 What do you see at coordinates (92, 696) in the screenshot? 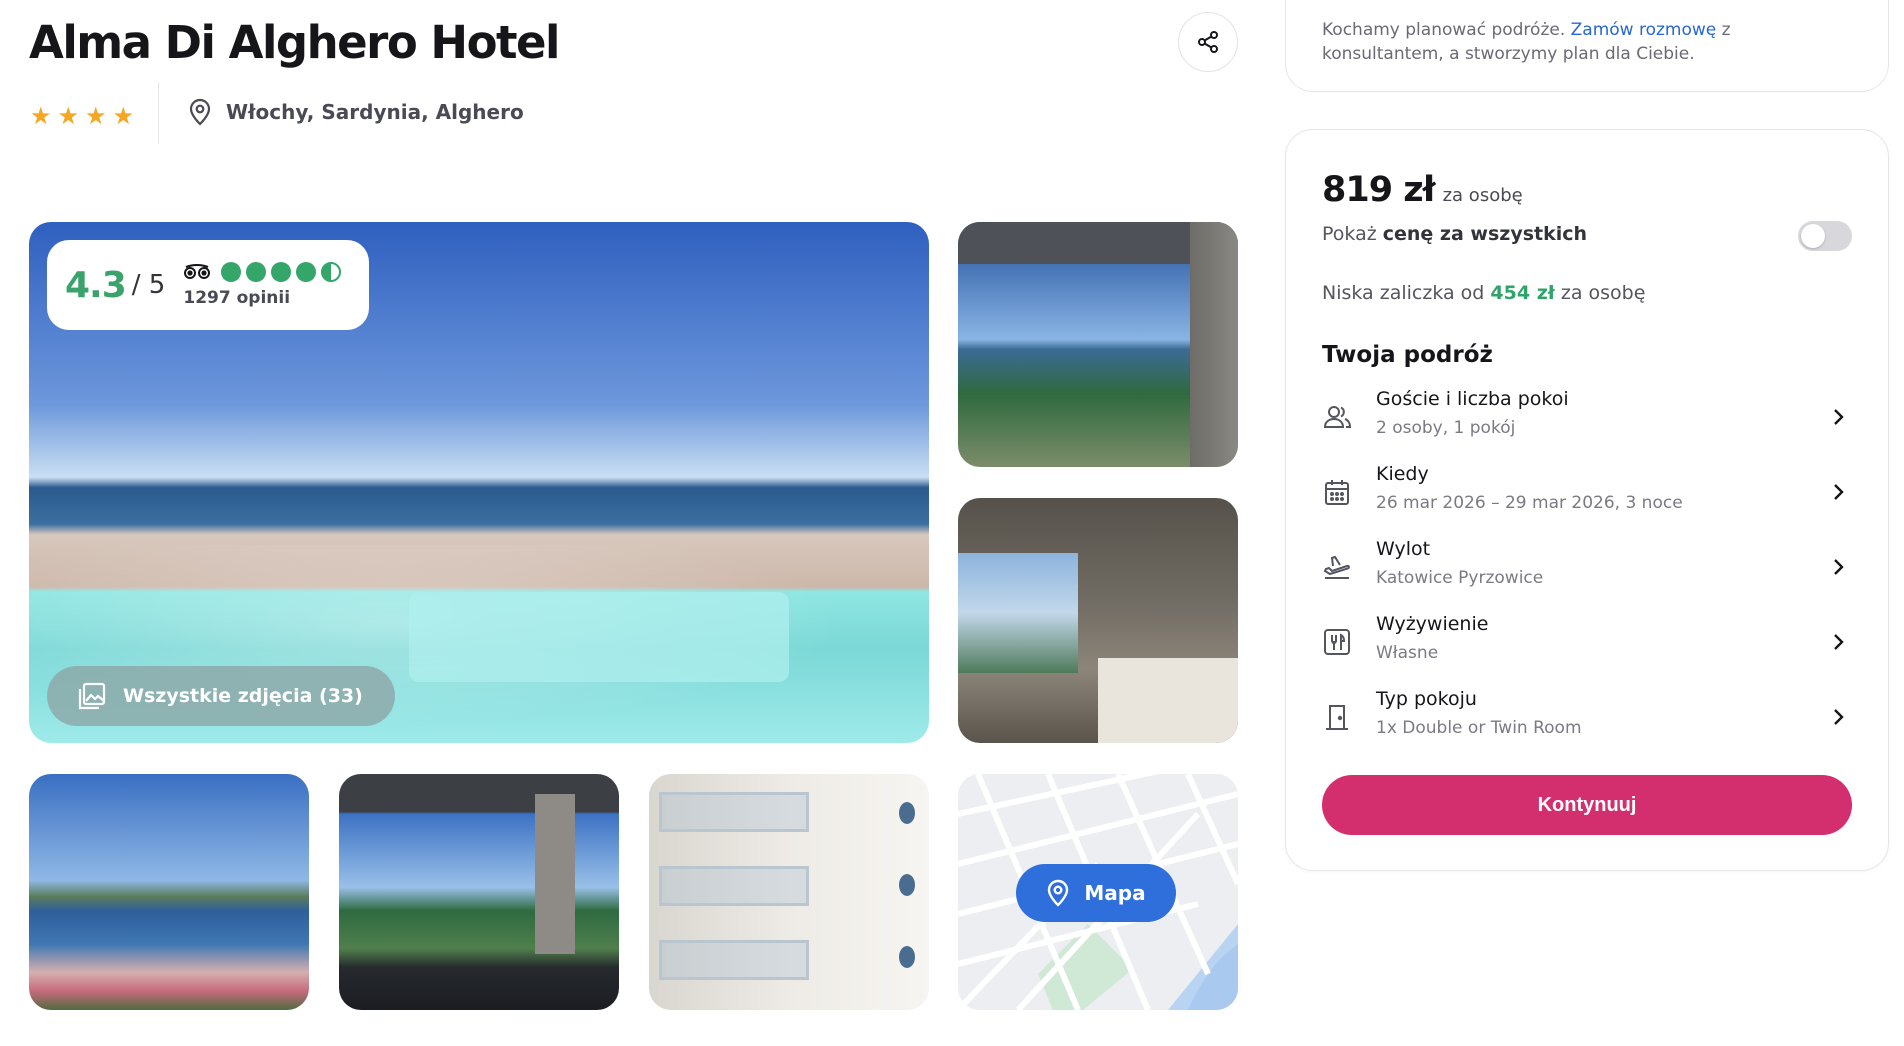
I see `gallery-icon` at bounding box center [92, 696].